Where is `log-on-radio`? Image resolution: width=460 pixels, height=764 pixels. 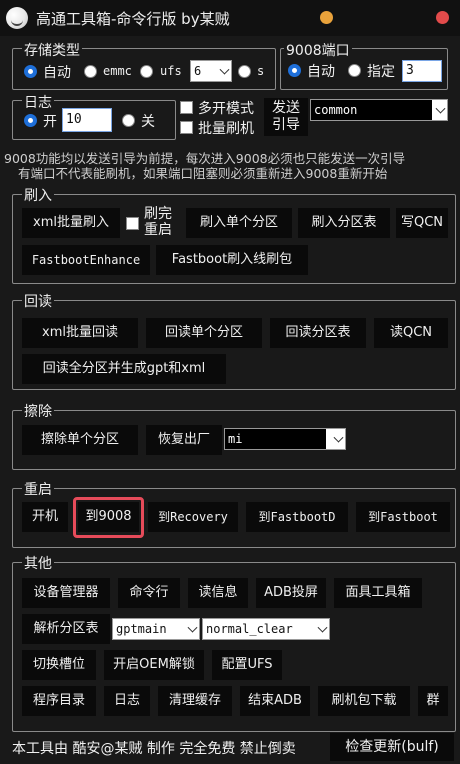 log-on-radio is located at coordinates (30, 120).